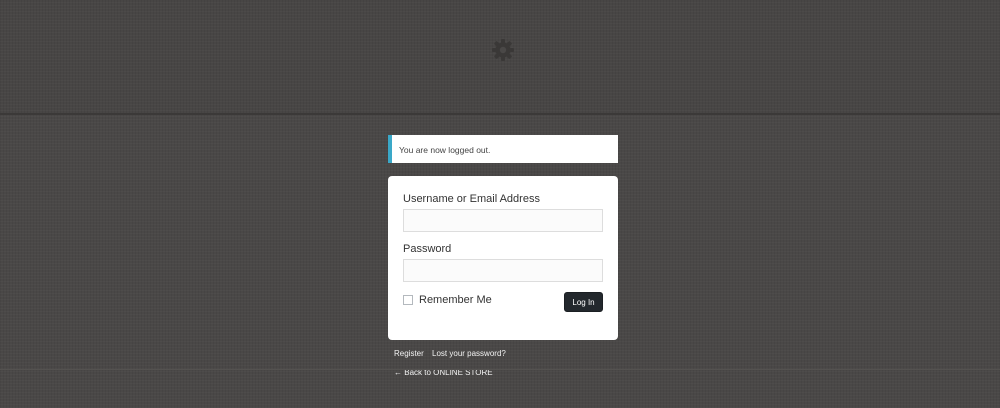 The height and width of the screenshot is (408, 1000). What do you see at coordinates (471, 199) in the screenshot?
I see `username-label: Username or Email Address` at bounding box center [471, 199].